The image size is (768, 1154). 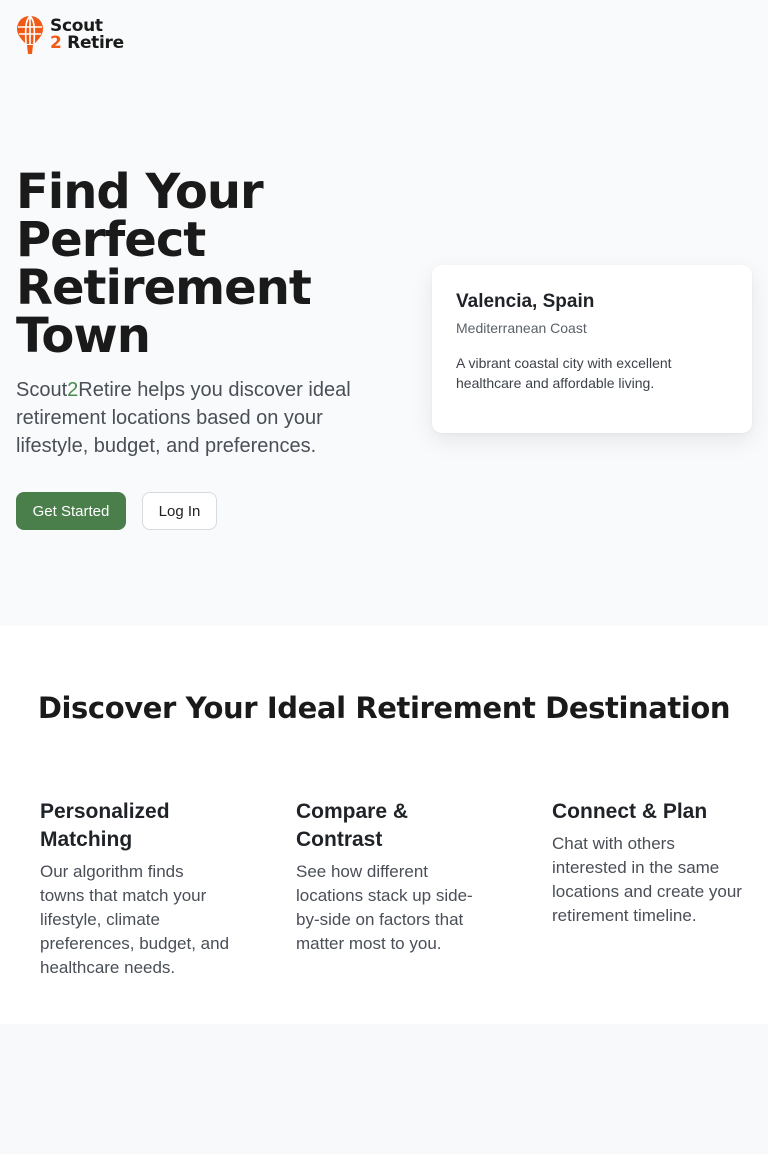 What do you see at coordinates (30, 35) in the screenshot?
I see `hot-air-balloon-icon` at bounding box center [30, 35].